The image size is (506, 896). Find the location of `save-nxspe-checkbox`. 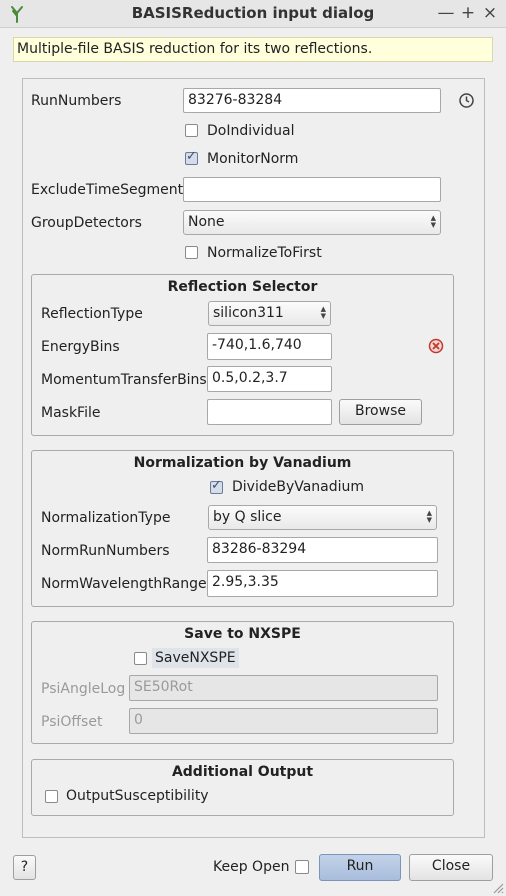

save-nxspe-checkbox is located at coordinates (140, 658).